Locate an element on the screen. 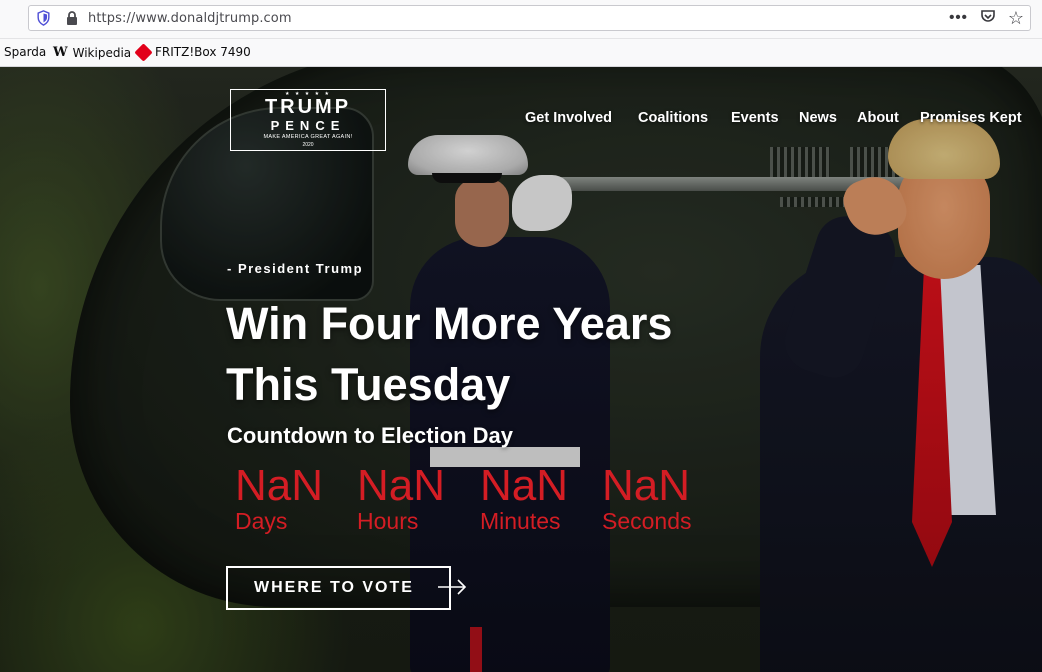 This screenshot has height=672, width=1042. countdown-minutes: NaN Minutes is located at coordinates (524, 497).